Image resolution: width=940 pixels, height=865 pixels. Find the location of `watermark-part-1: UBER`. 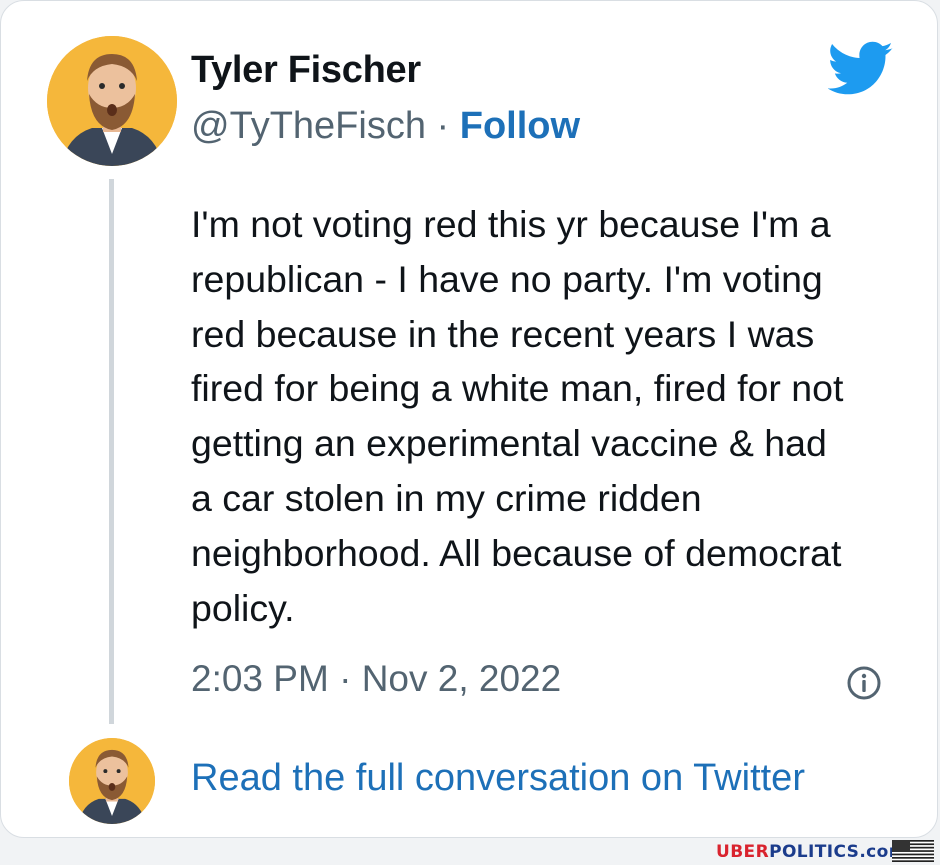

watermark-part-1: UBER is located at coordinates (743, 852).